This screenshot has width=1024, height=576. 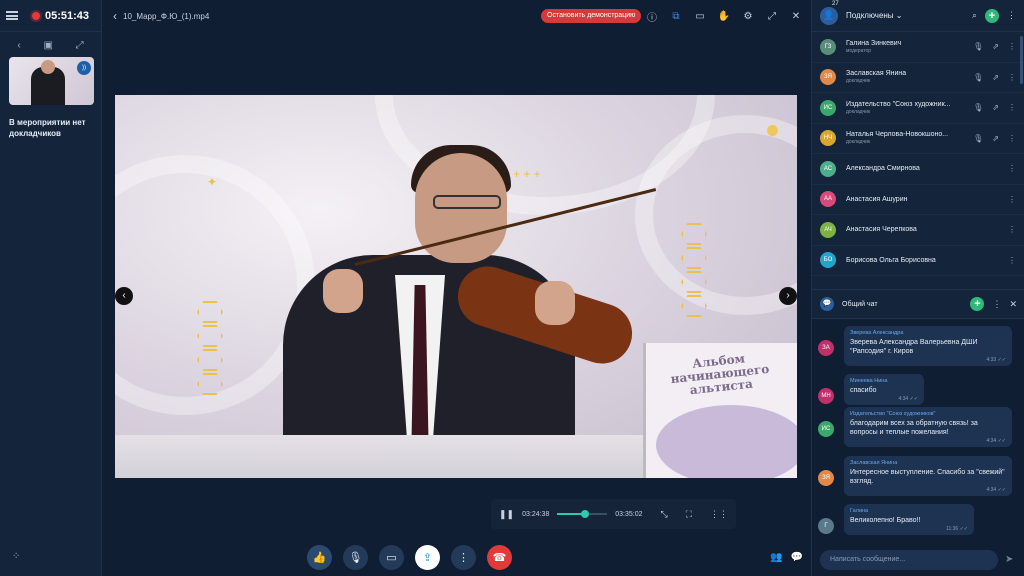 What do you see at coordinates (835, 3) in the screenshot?
I see `participants-count: 27` at bounding box center [835, 3].